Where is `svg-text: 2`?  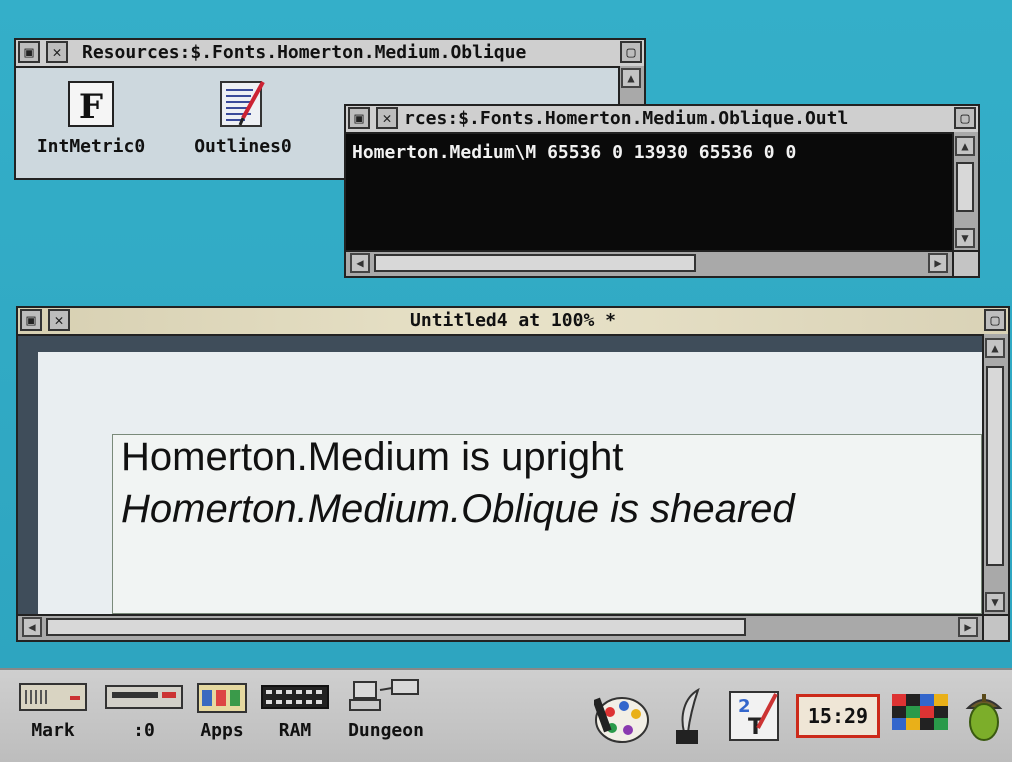 svg-text: 2 is located at coordinates (744, 706).